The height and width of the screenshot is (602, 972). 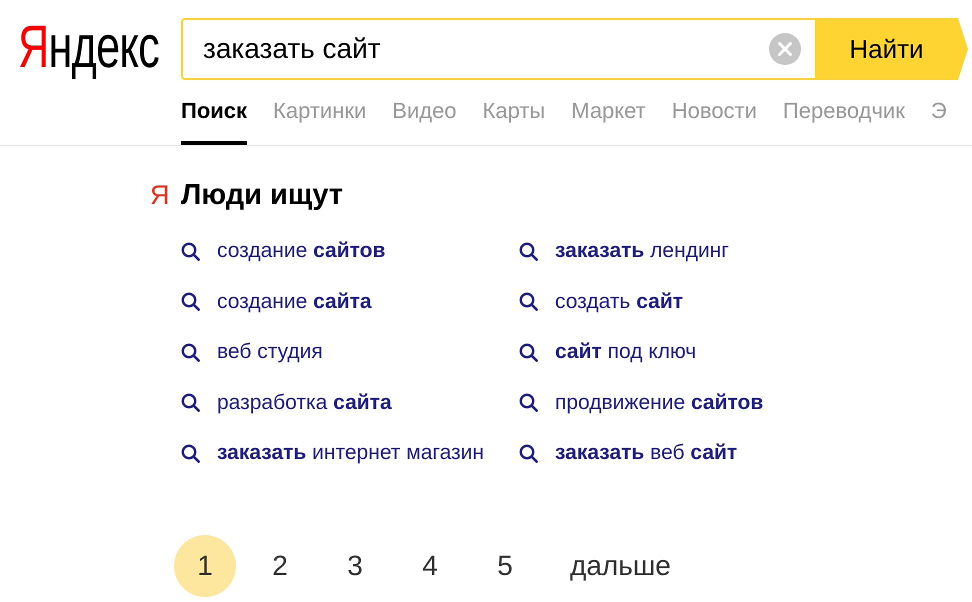 I want to click on page-link: 2, so click(x=280, y=565).